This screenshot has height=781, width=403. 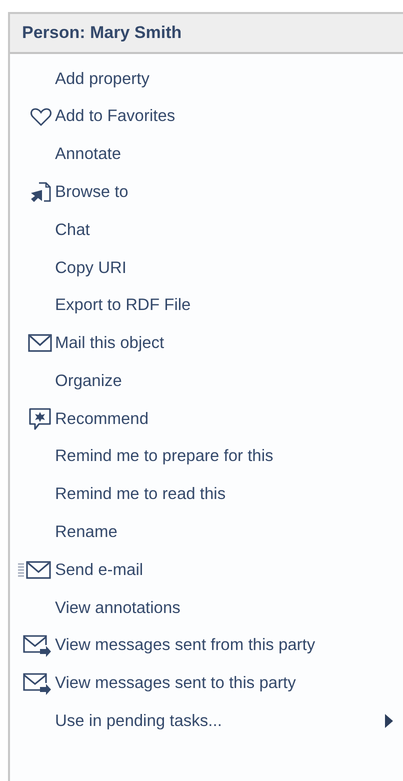 What do you see at coordinates (206, 419) in the screenshot?
I see `menu-item: Recommend` at bounding box center [206, 419].